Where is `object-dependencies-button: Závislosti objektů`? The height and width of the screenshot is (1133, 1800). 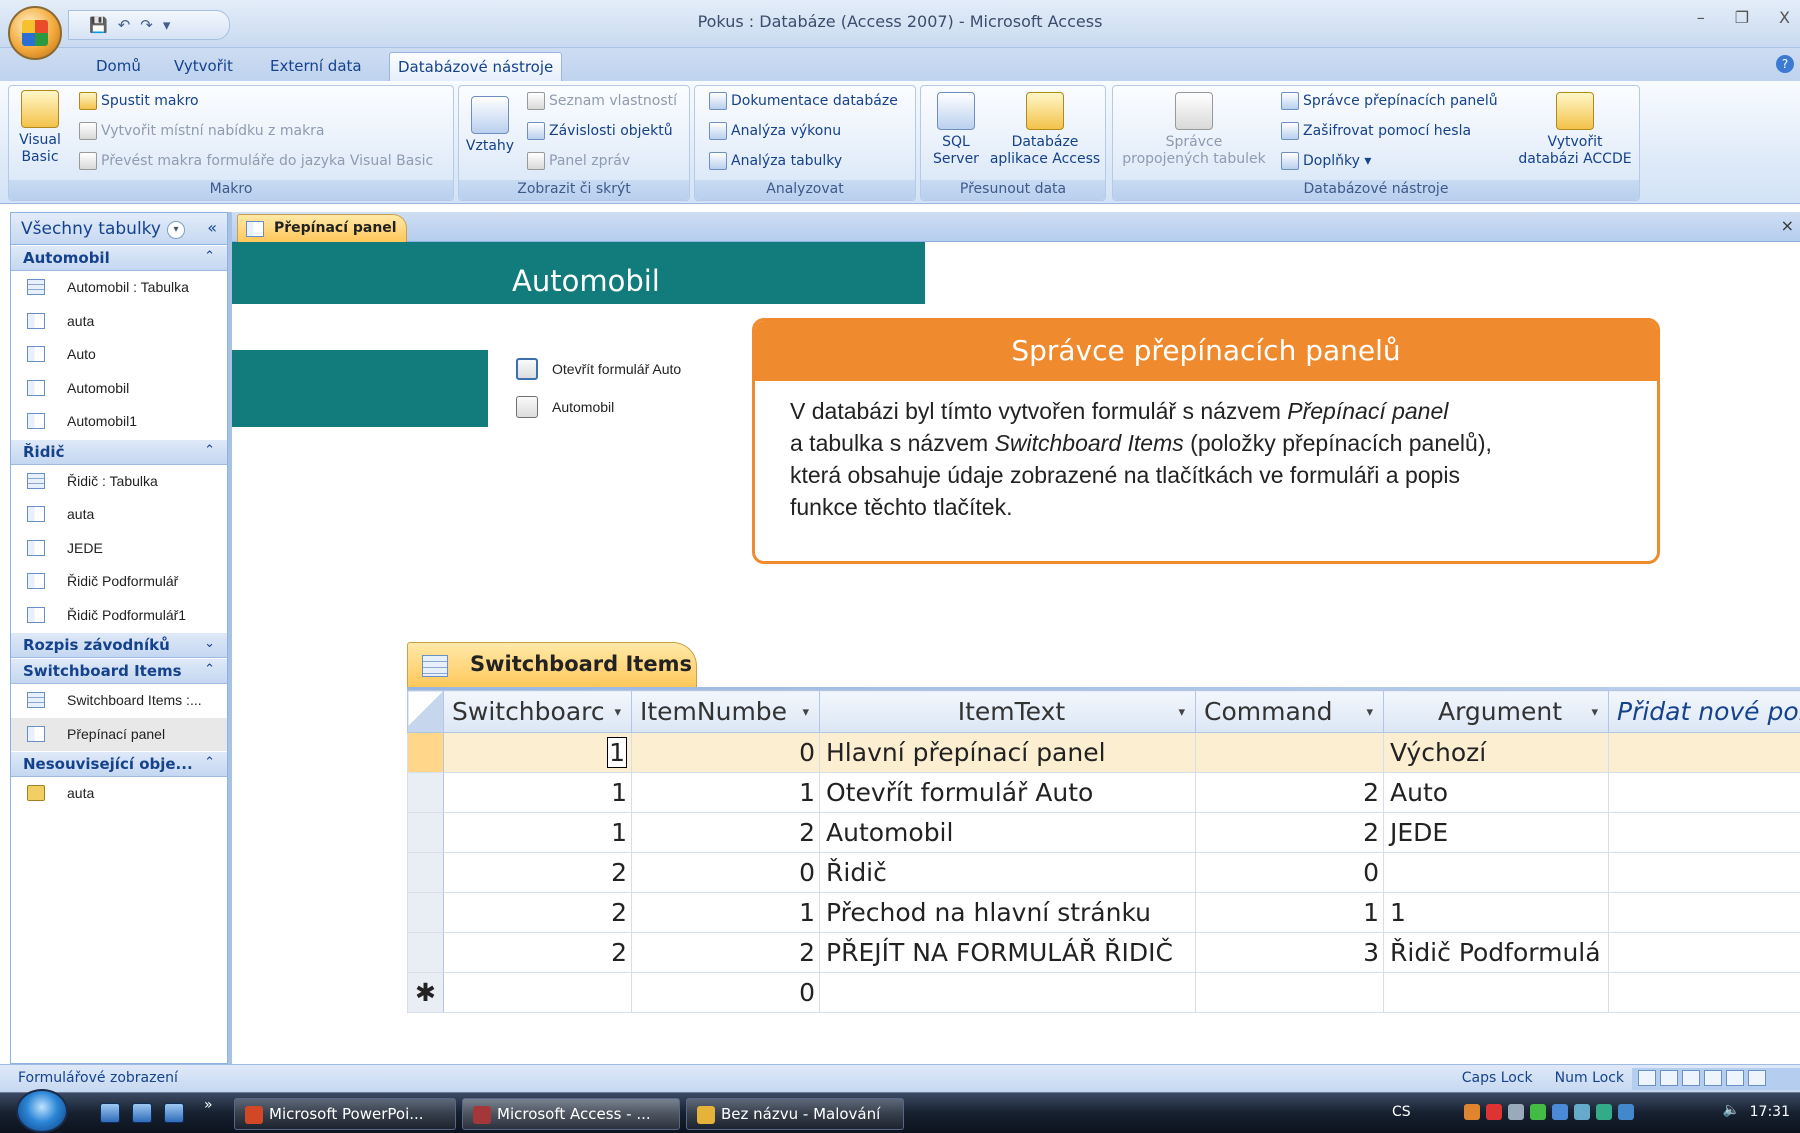
object-dependencies-button: Závislosti objektů is located at coordinates (600, 131).